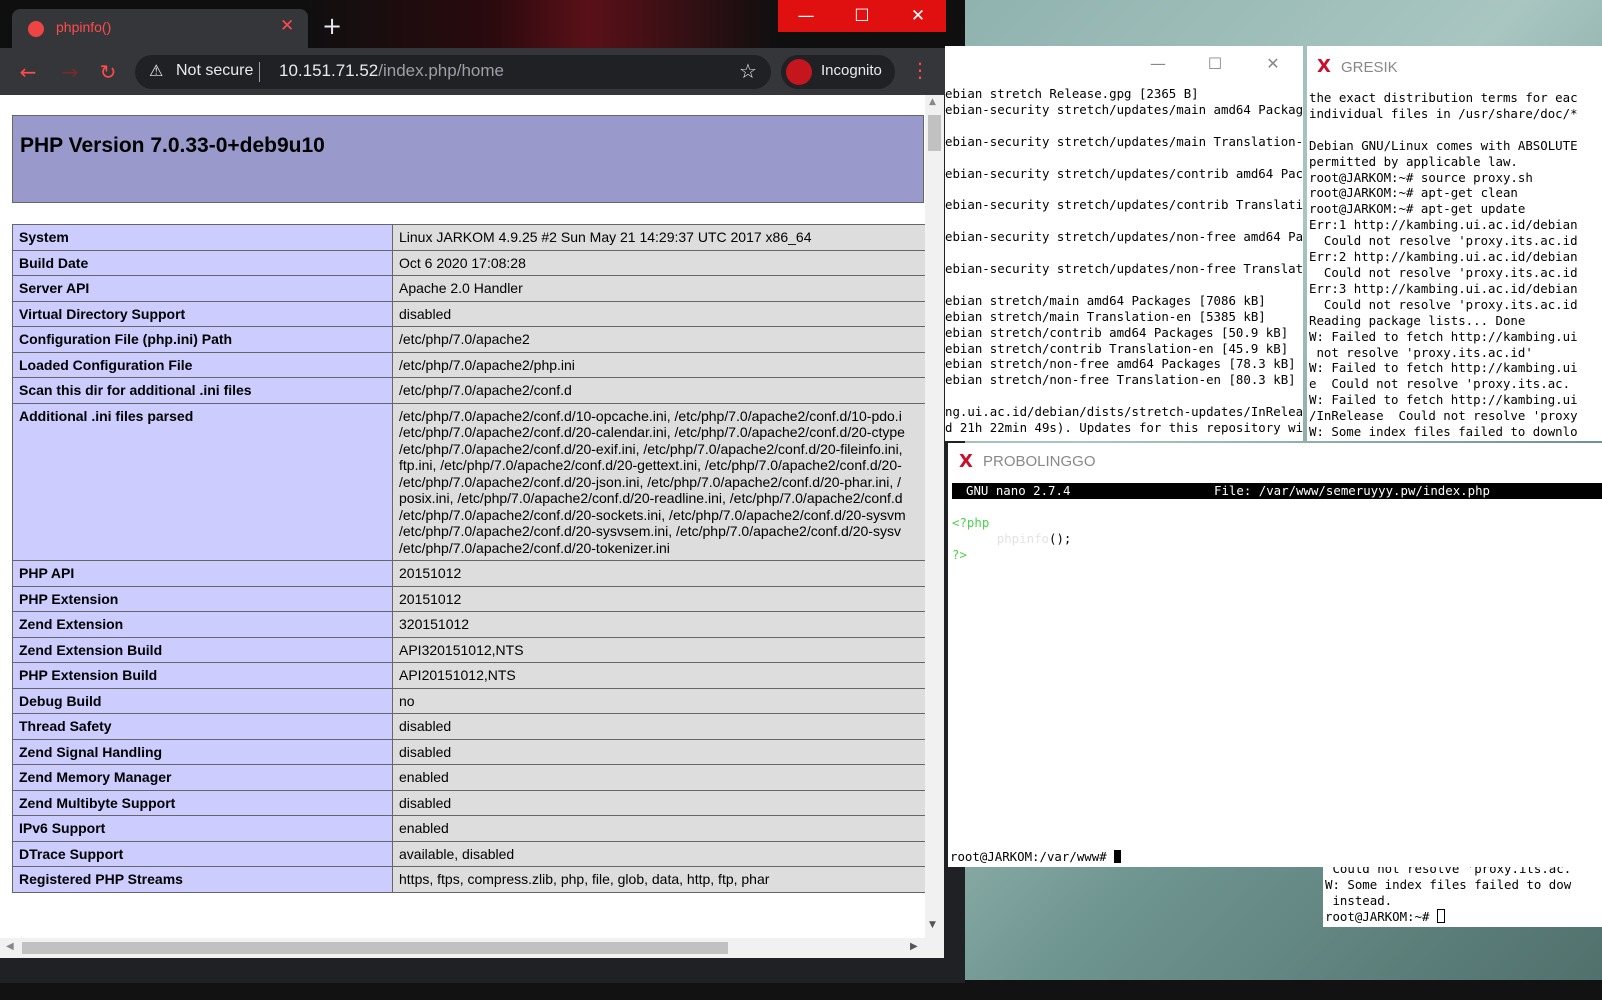 The image size is (1602, 1000). Describe the element at coordinates (934, 133) in the screenshot. I see `vertical-scroll-thumb` at that location.